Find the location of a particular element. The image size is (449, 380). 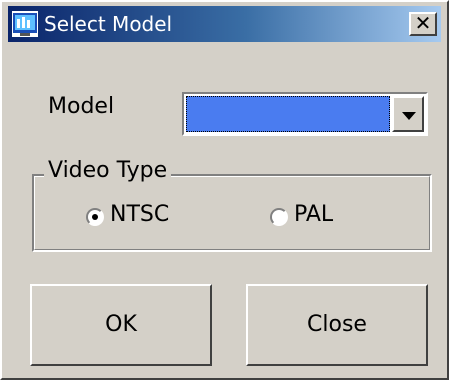

close-button: Close is located at coordinates (337, 325).